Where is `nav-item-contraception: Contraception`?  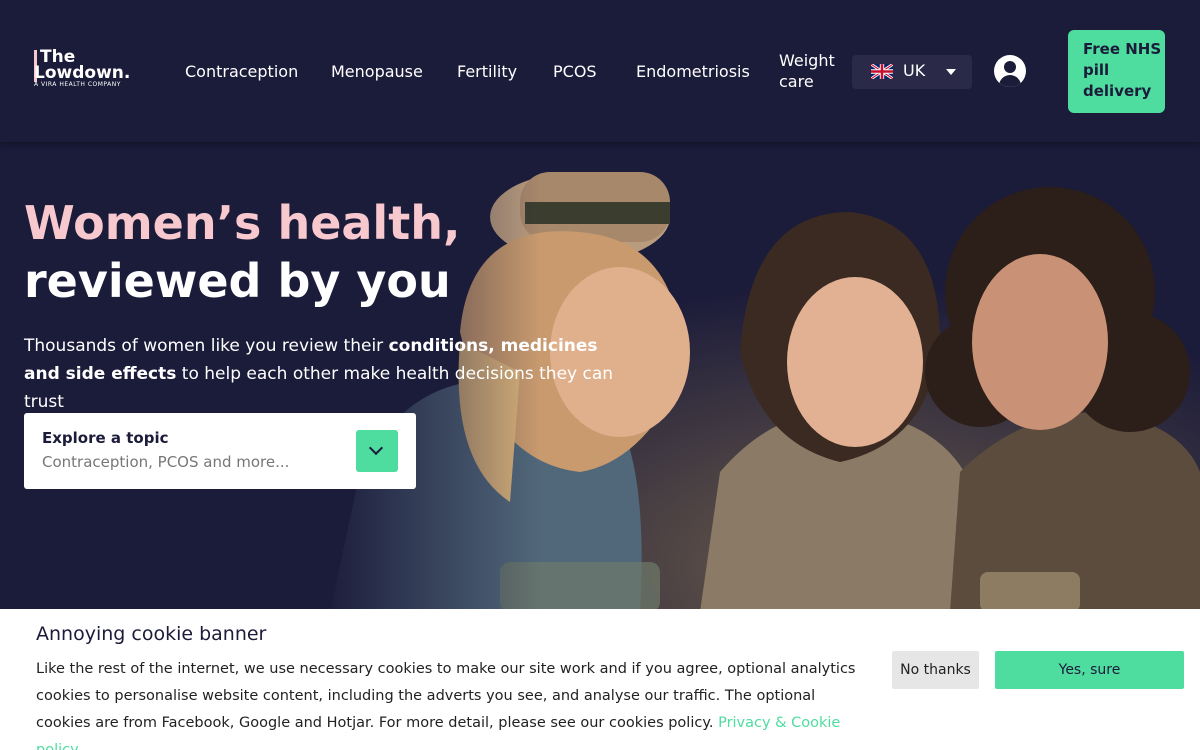
nav-item-contraception: Contraception is located at coordinates (241, 71).